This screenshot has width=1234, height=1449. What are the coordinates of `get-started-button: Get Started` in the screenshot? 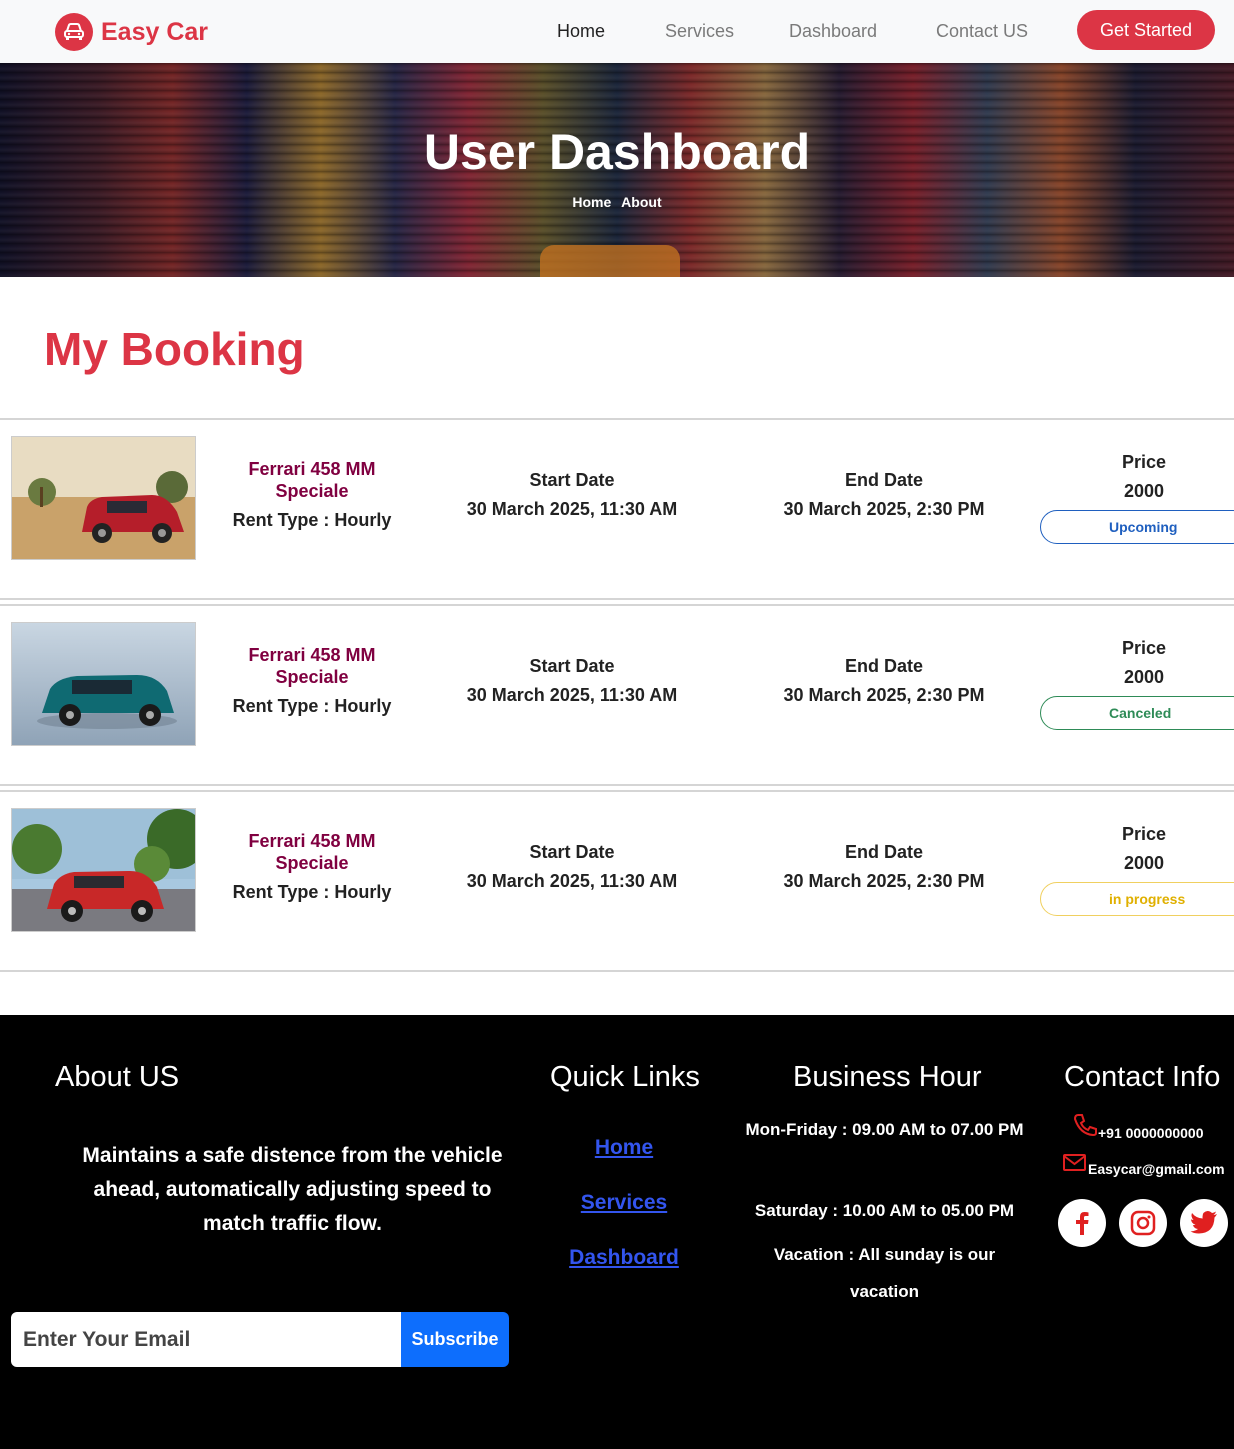 It's located at (1146, 30).